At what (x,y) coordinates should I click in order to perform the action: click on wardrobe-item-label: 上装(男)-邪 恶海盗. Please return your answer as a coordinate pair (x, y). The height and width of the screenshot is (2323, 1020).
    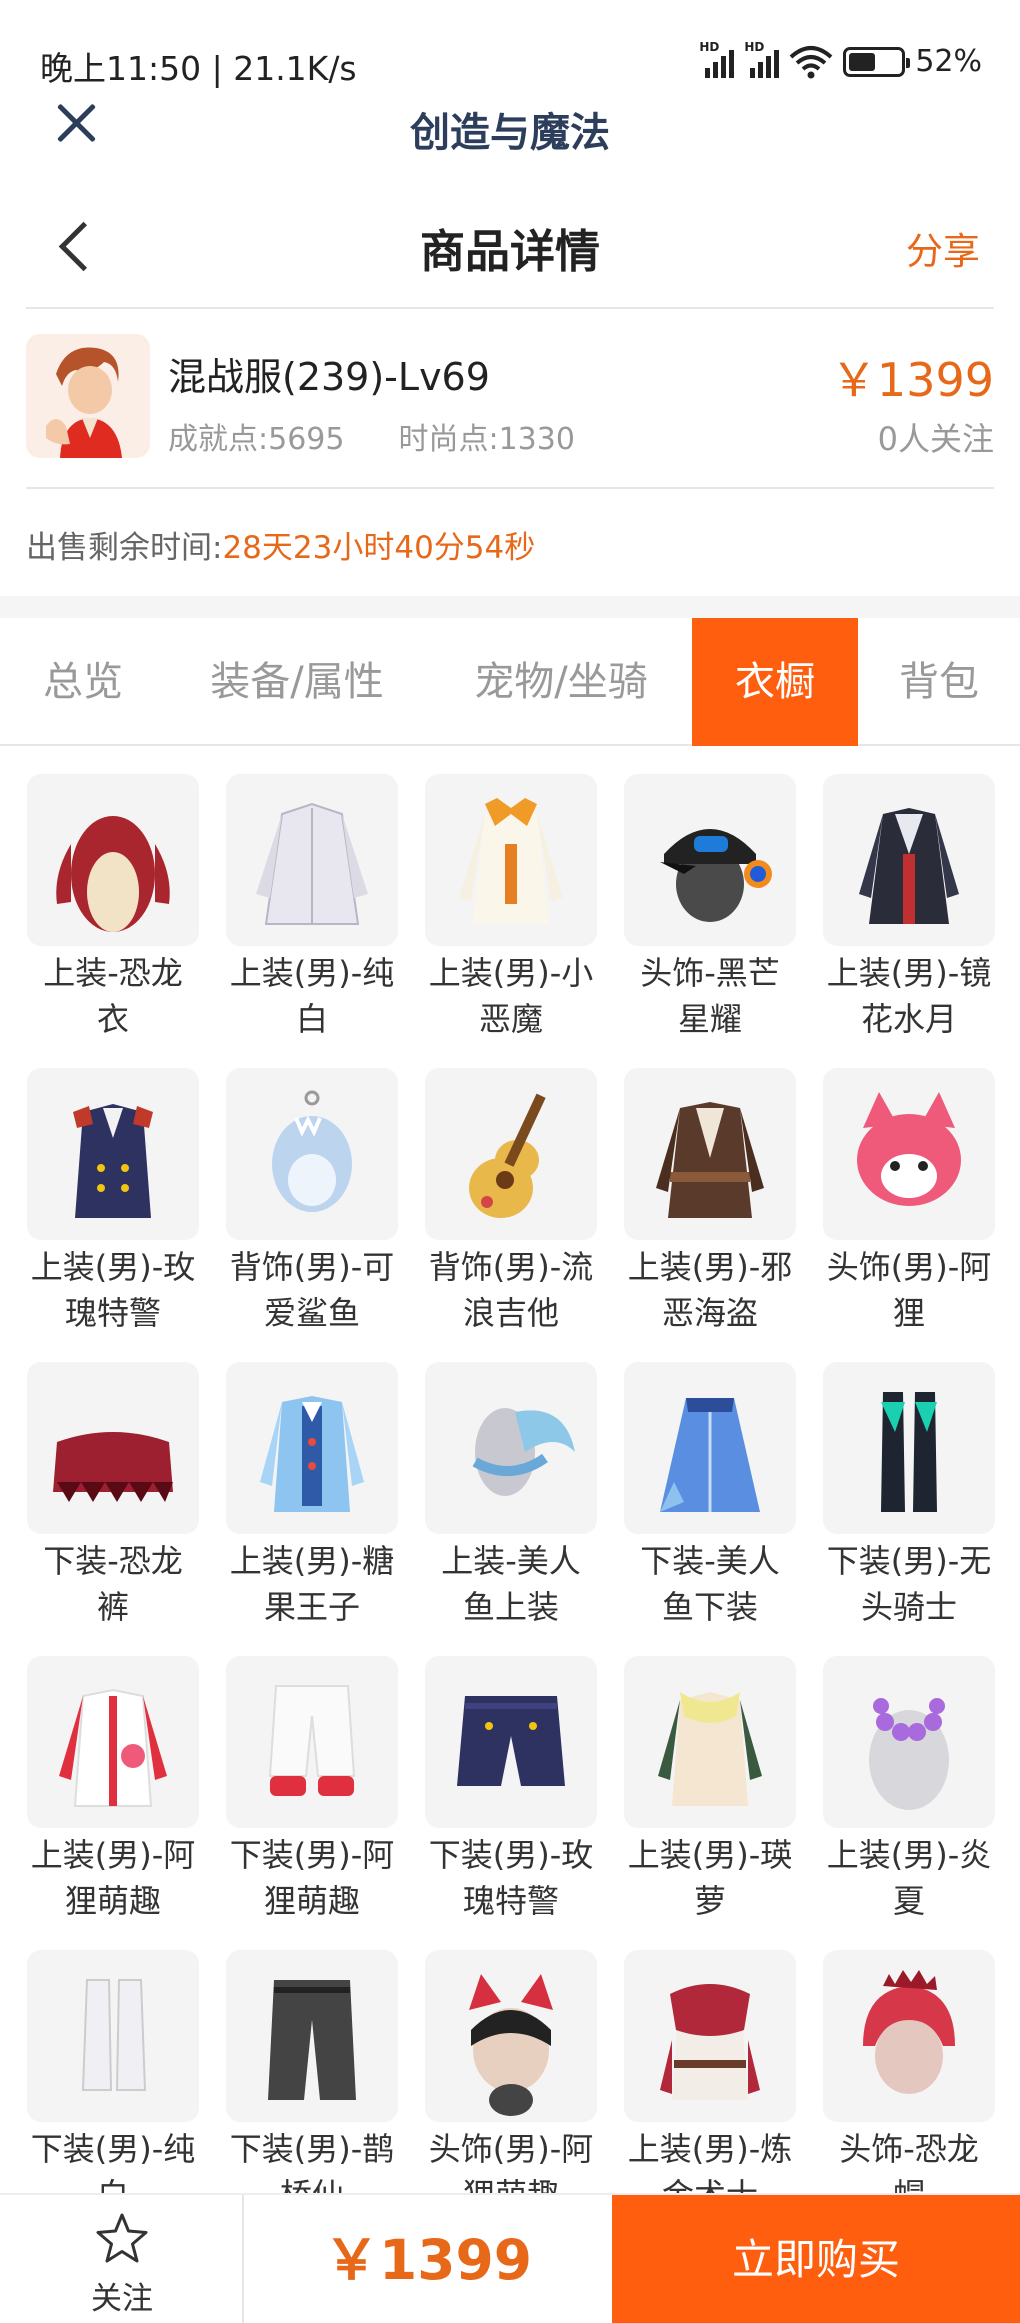
    Looking at the image, I should click on (710, 1290).